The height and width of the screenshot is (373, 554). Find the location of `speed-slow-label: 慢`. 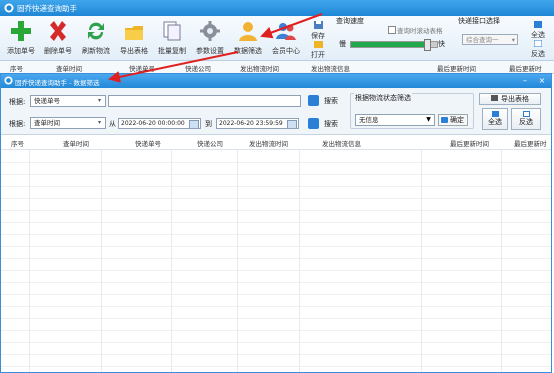

speed-slow-label: 慢 is located at coordinates (342, 44).